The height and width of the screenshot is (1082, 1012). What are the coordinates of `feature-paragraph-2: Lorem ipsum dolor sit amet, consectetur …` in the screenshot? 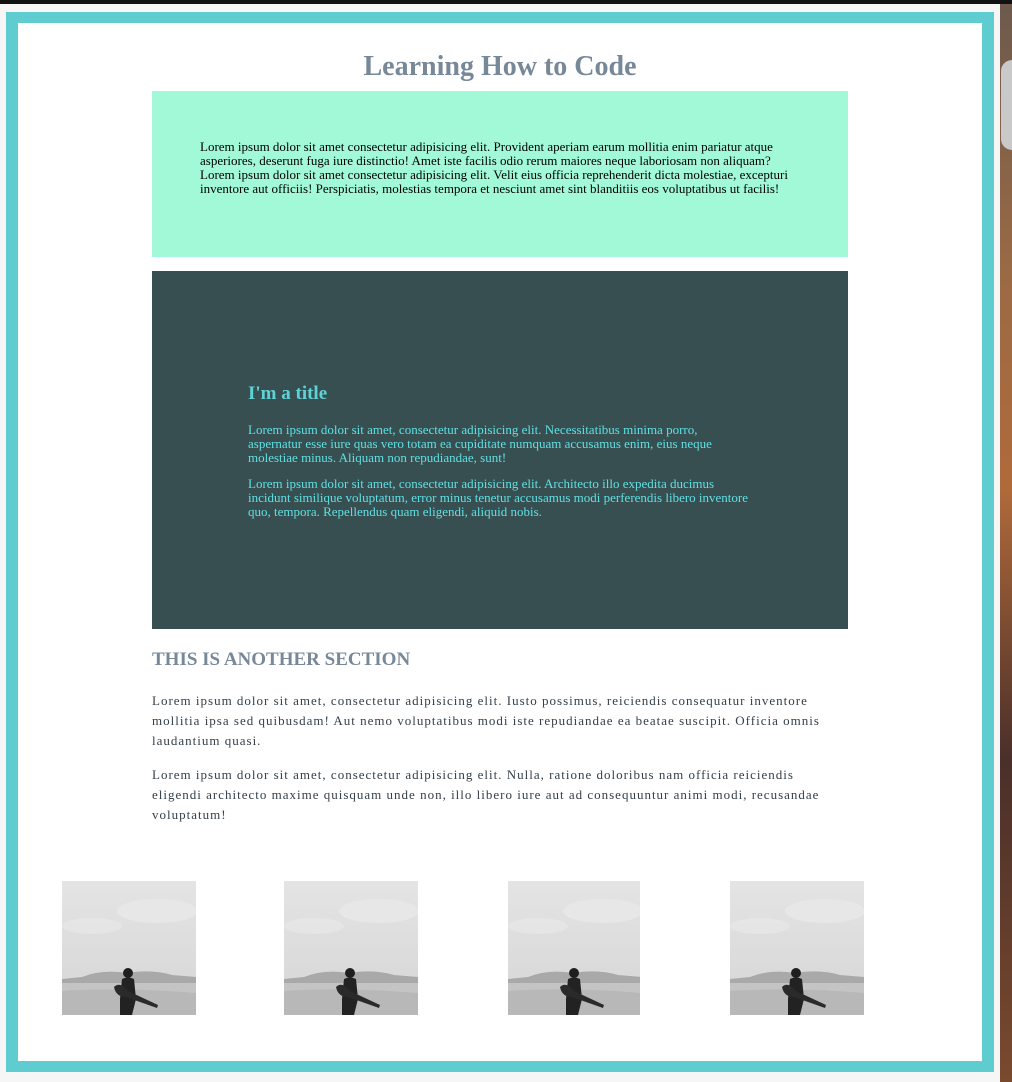 It's located at (498, 497).